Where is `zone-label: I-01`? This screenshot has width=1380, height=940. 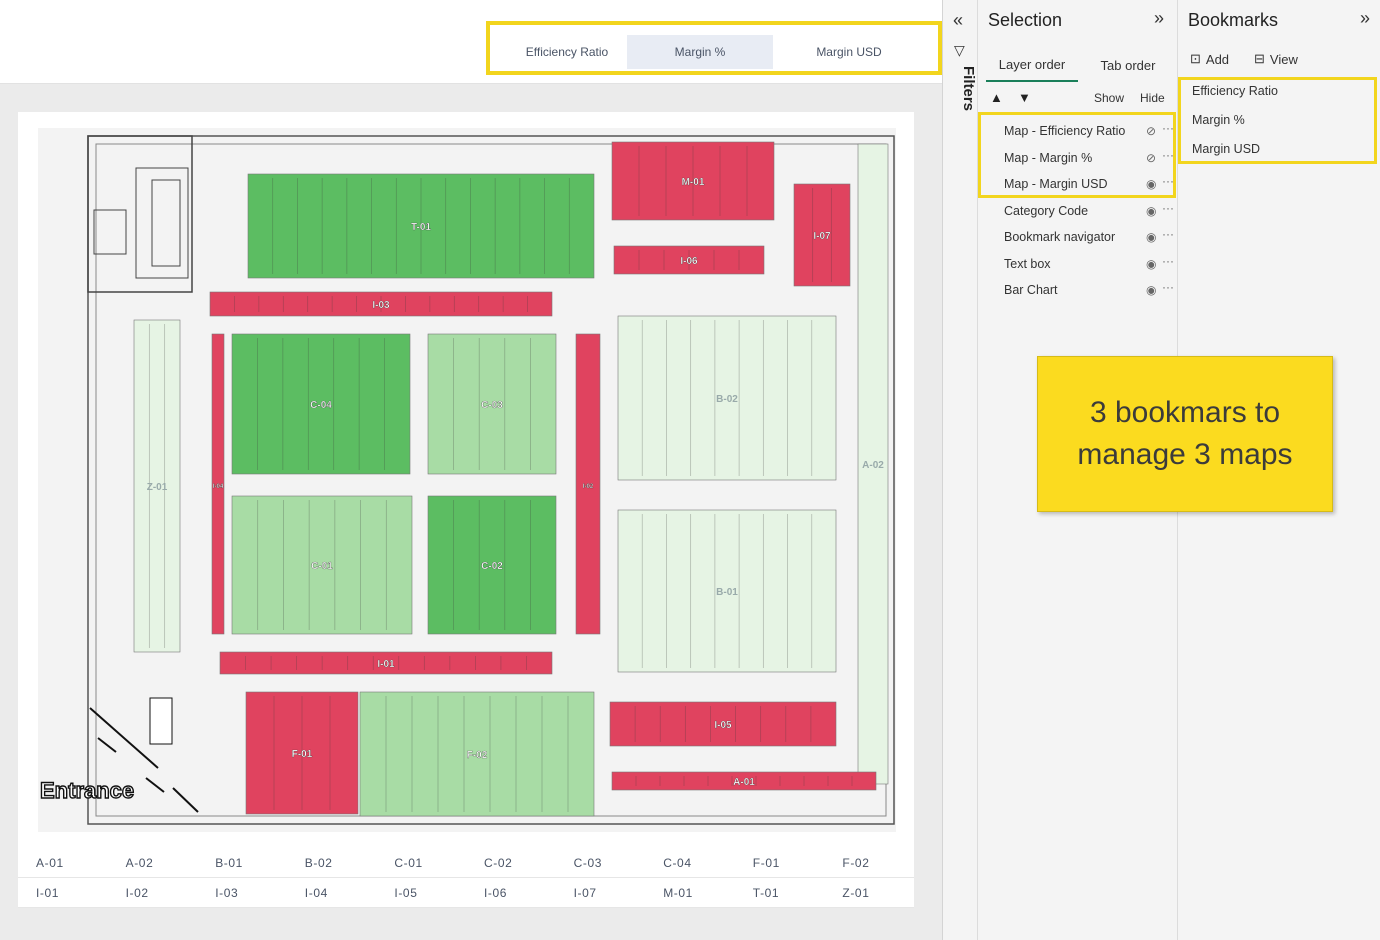
zone-label: I-01 is located at coordinates (386, 664).